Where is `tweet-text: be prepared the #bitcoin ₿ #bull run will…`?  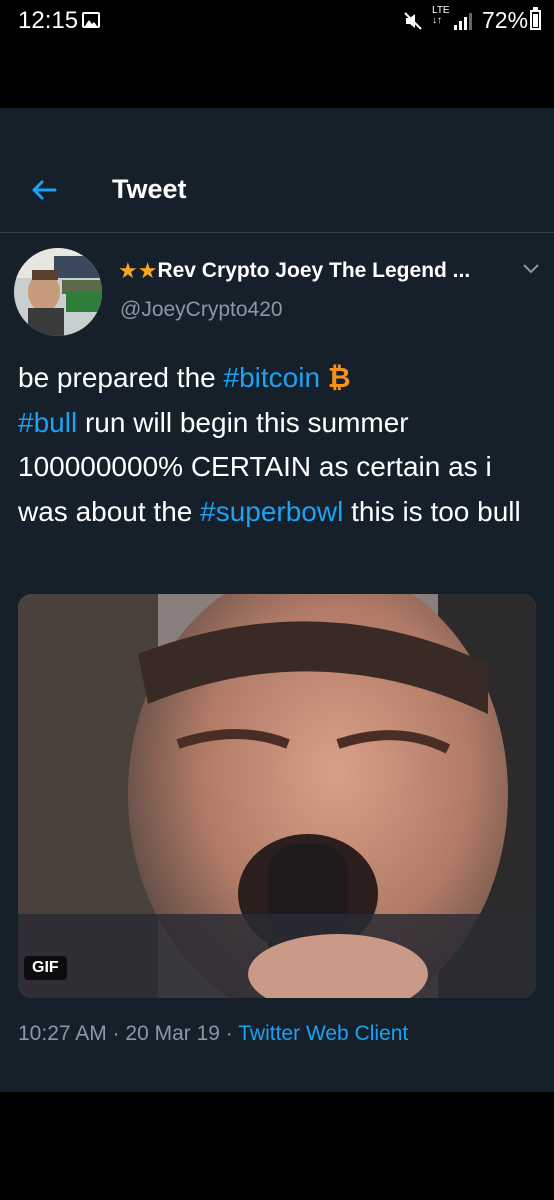 tweet-text: be prepared the #bitcoin ₿ #bull run will… is located at coordinates (269, 444).